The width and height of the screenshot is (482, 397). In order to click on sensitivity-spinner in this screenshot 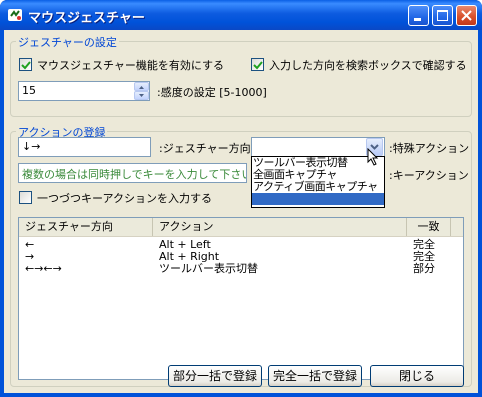, I will do `click(141, 91)`.